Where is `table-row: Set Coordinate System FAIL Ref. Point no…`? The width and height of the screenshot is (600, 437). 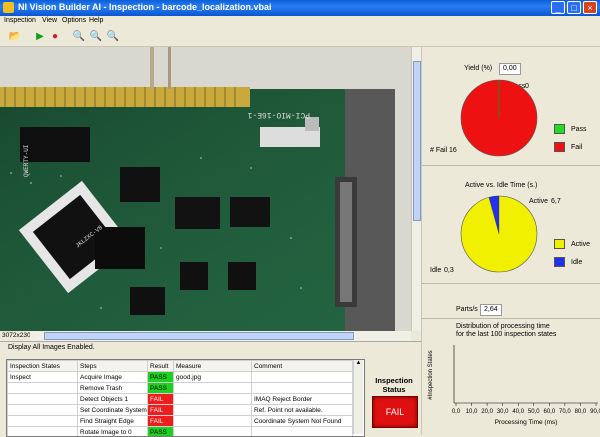 table-row: Set Coordinate System FAIL Ref. Point no… is located at coordinates (180, 410).